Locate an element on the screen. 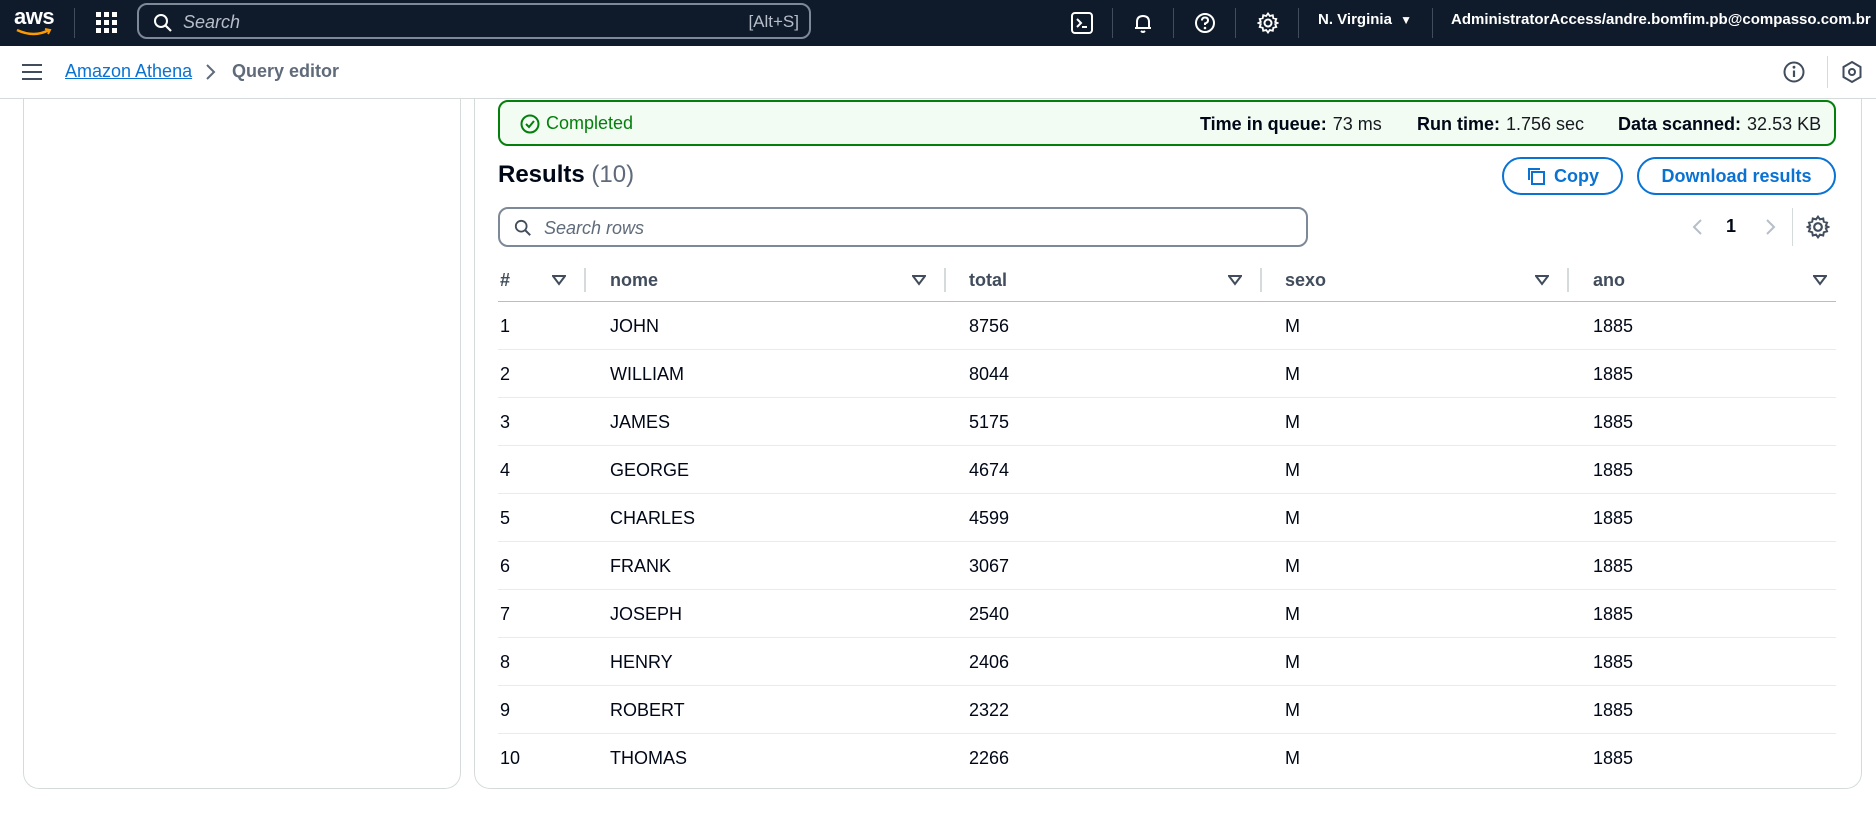 This screenshot has width=1876, height=821. copy-label: Copy is located at coordinates (1576, 175).